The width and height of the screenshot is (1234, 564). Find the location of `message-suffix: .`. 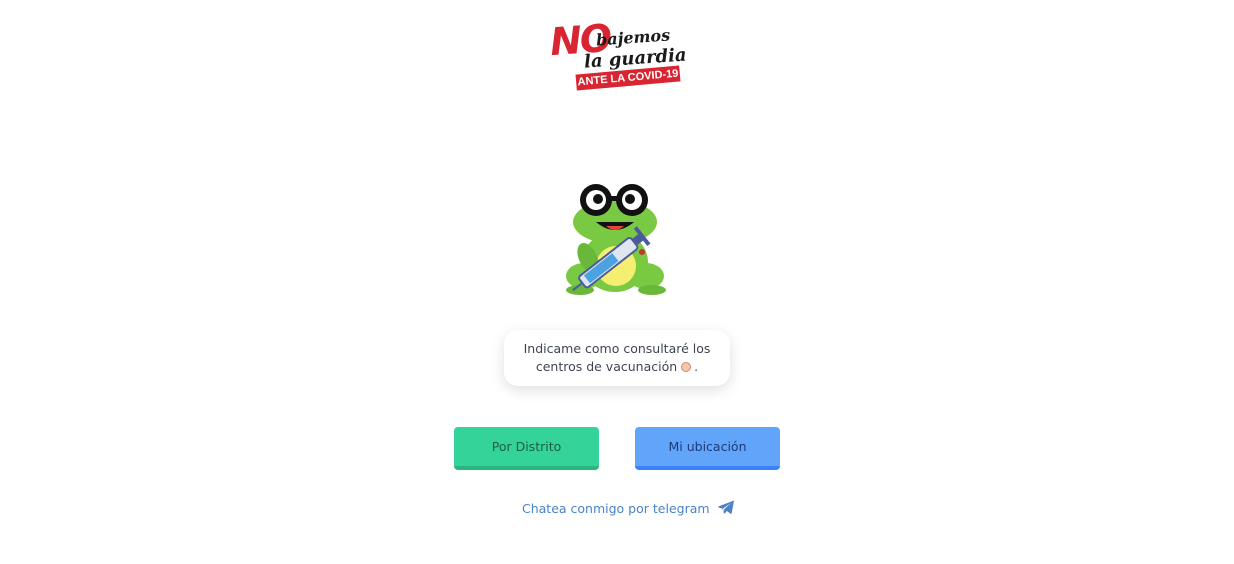

message-suffix: . is located at coordinates (696, 366).